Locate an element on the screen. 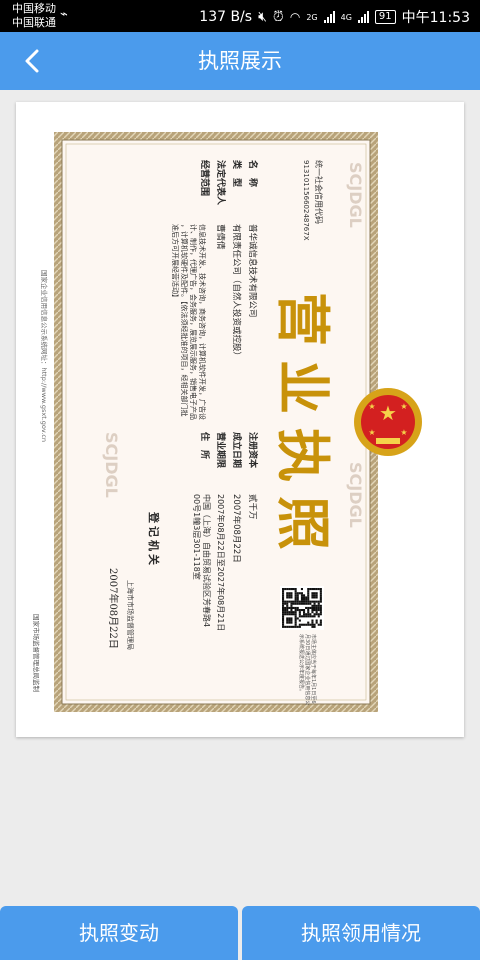 The height and width of the screenshot is (960, 480). text-line: 市场主体应当于每年1月1日至6 is located at coordinates (313, 669).